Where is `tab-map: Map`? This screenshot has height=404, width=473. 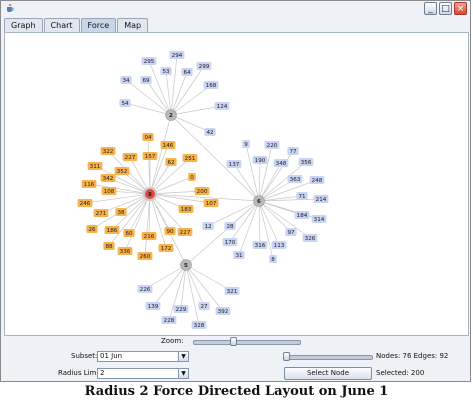
tab-map: Map is located at coordinates (133, 25).